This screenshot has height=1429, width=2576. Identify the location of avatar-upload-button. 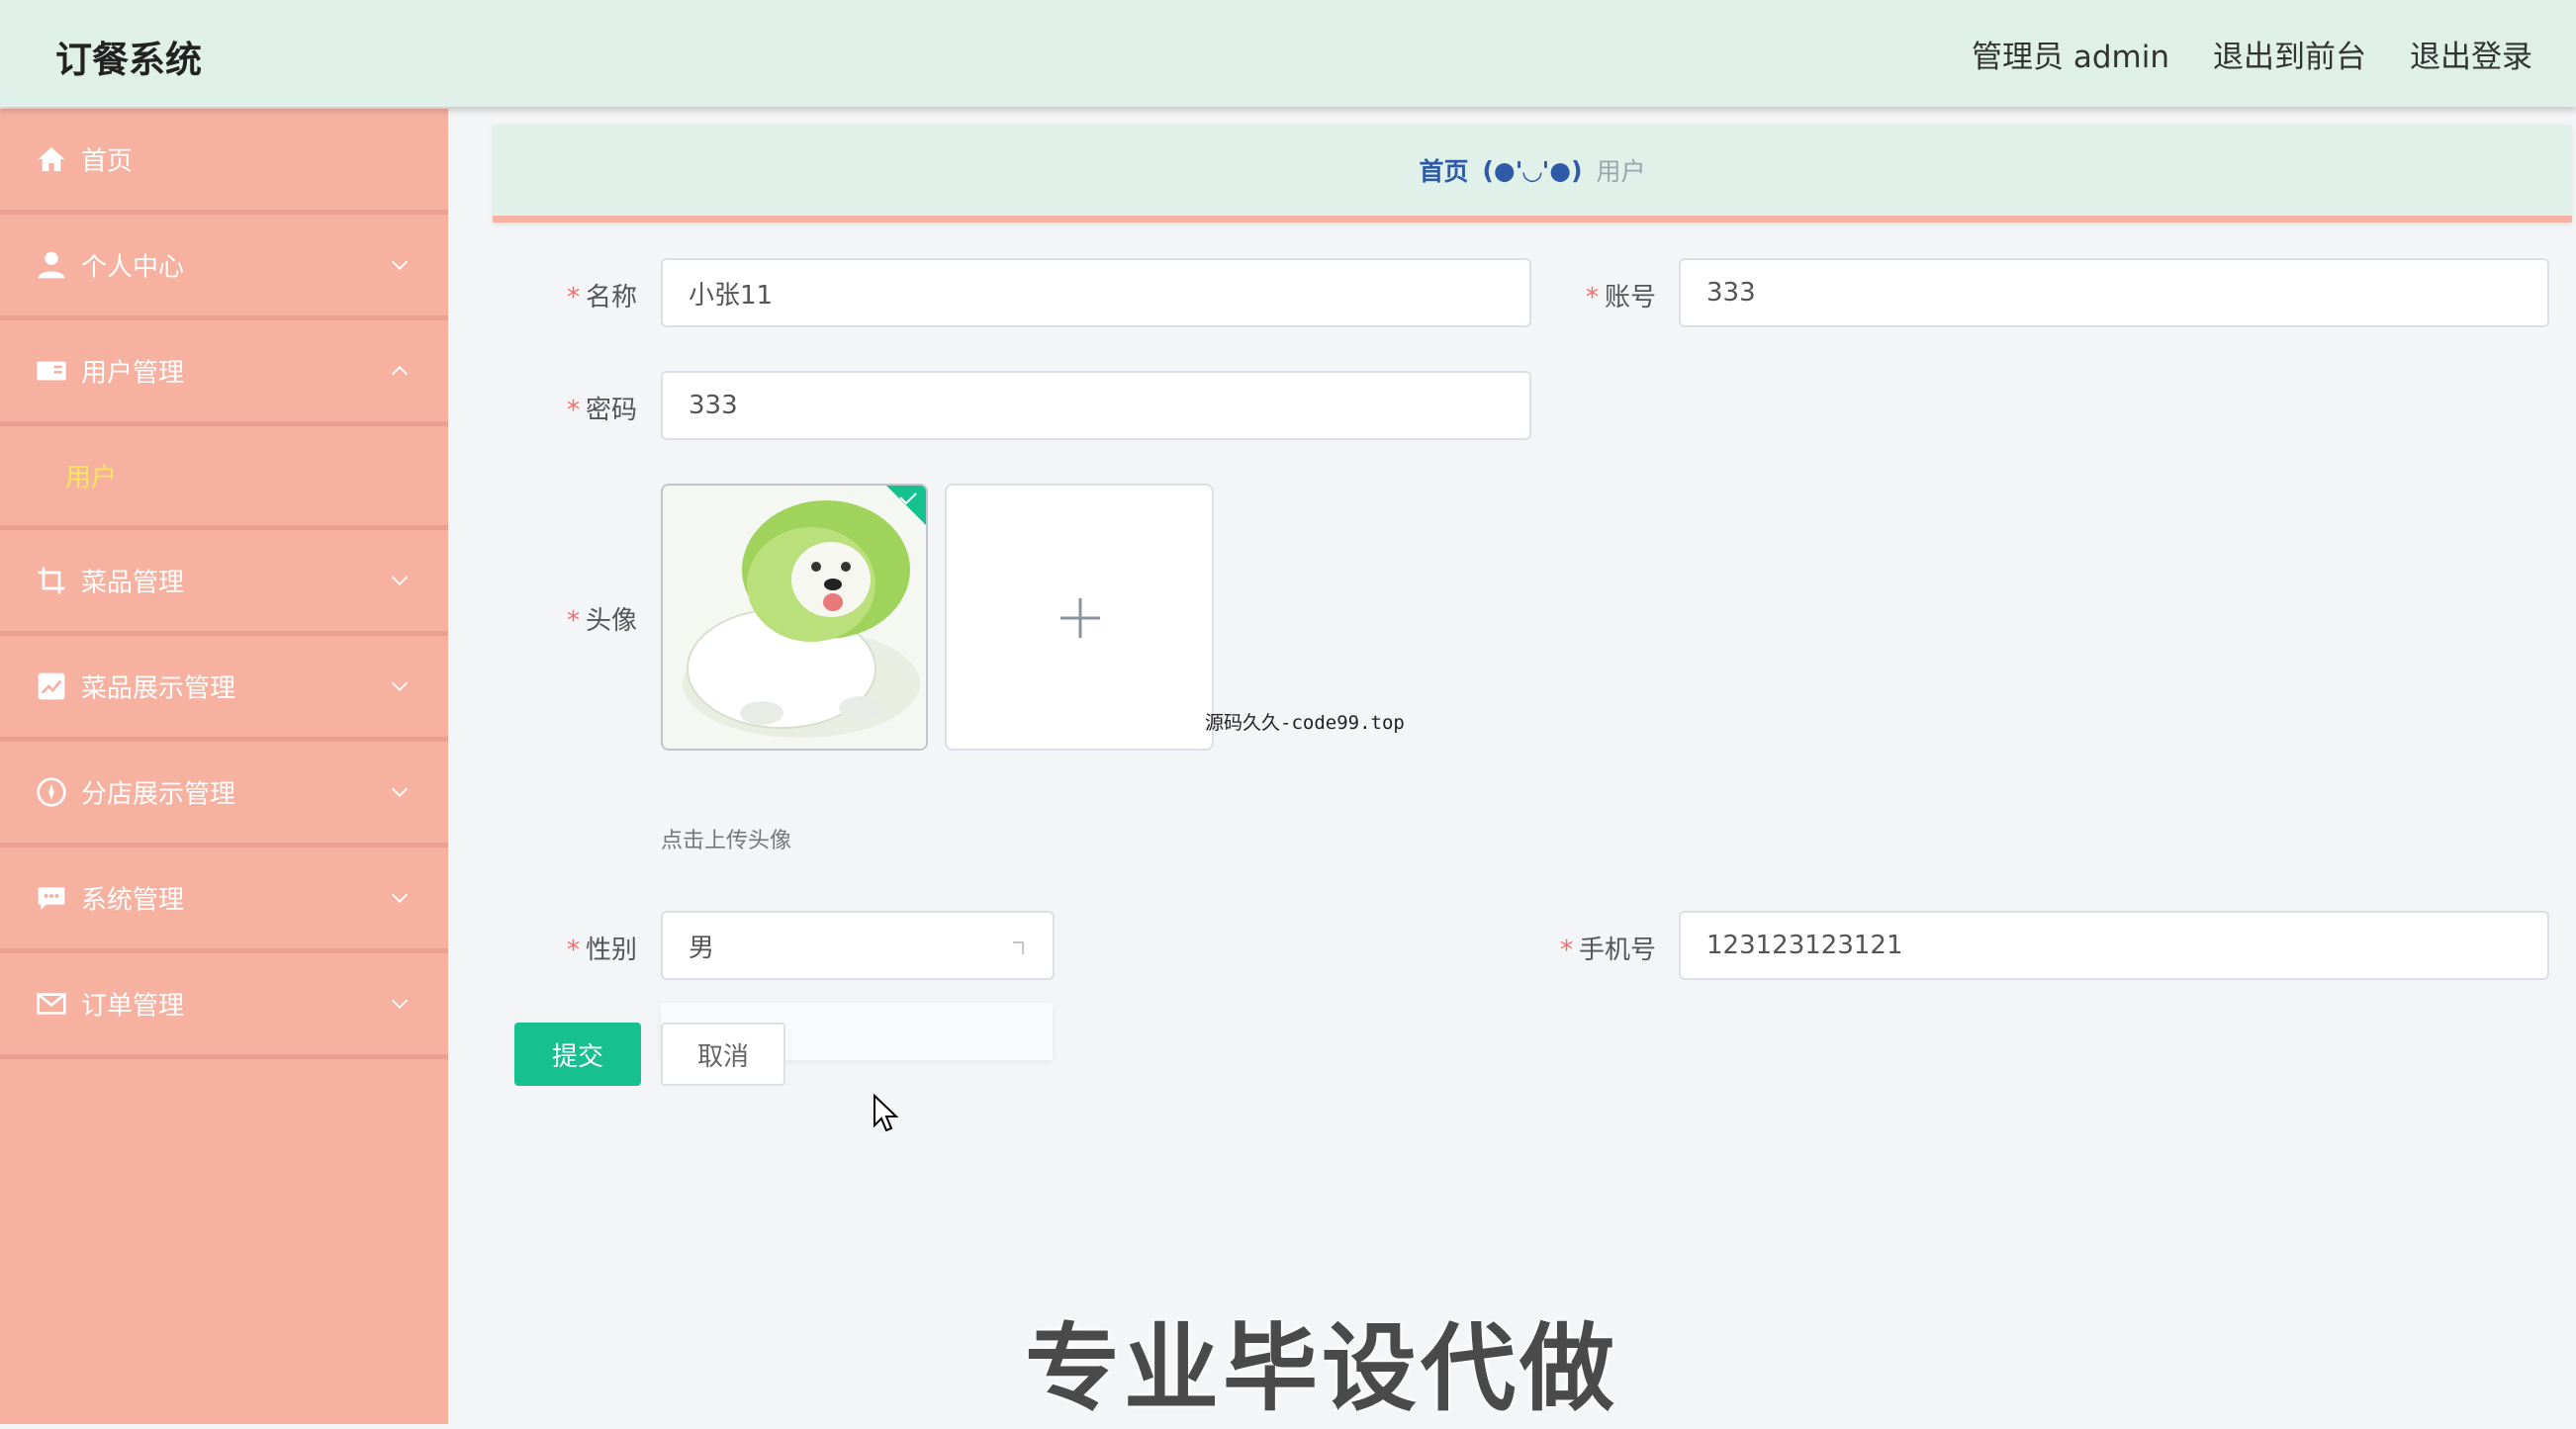
(1079, 618).